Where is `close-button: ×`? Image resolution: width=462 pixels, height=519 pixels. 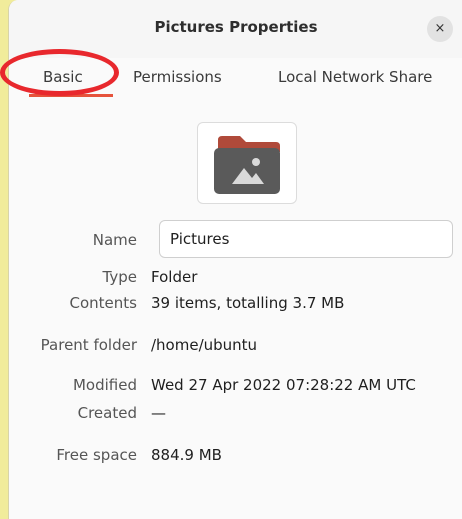
close-button: × is located at coordinates (440, 29).